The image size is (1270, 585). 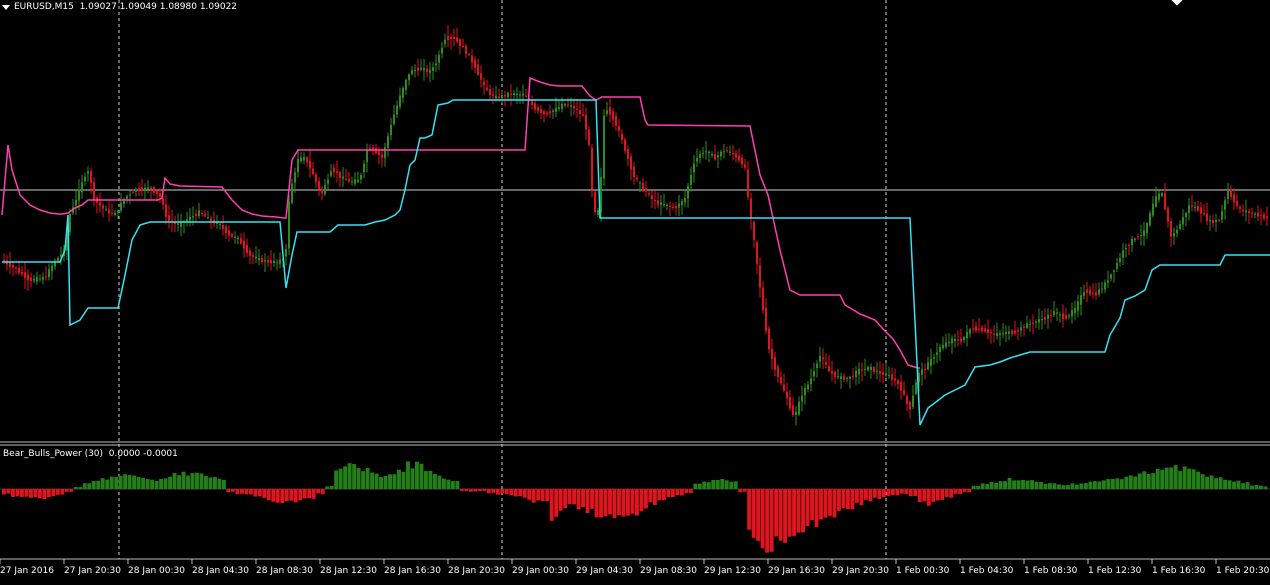 I want to click on time-tick-label: 29 Jan 00:30, so click(x=540, y=571).